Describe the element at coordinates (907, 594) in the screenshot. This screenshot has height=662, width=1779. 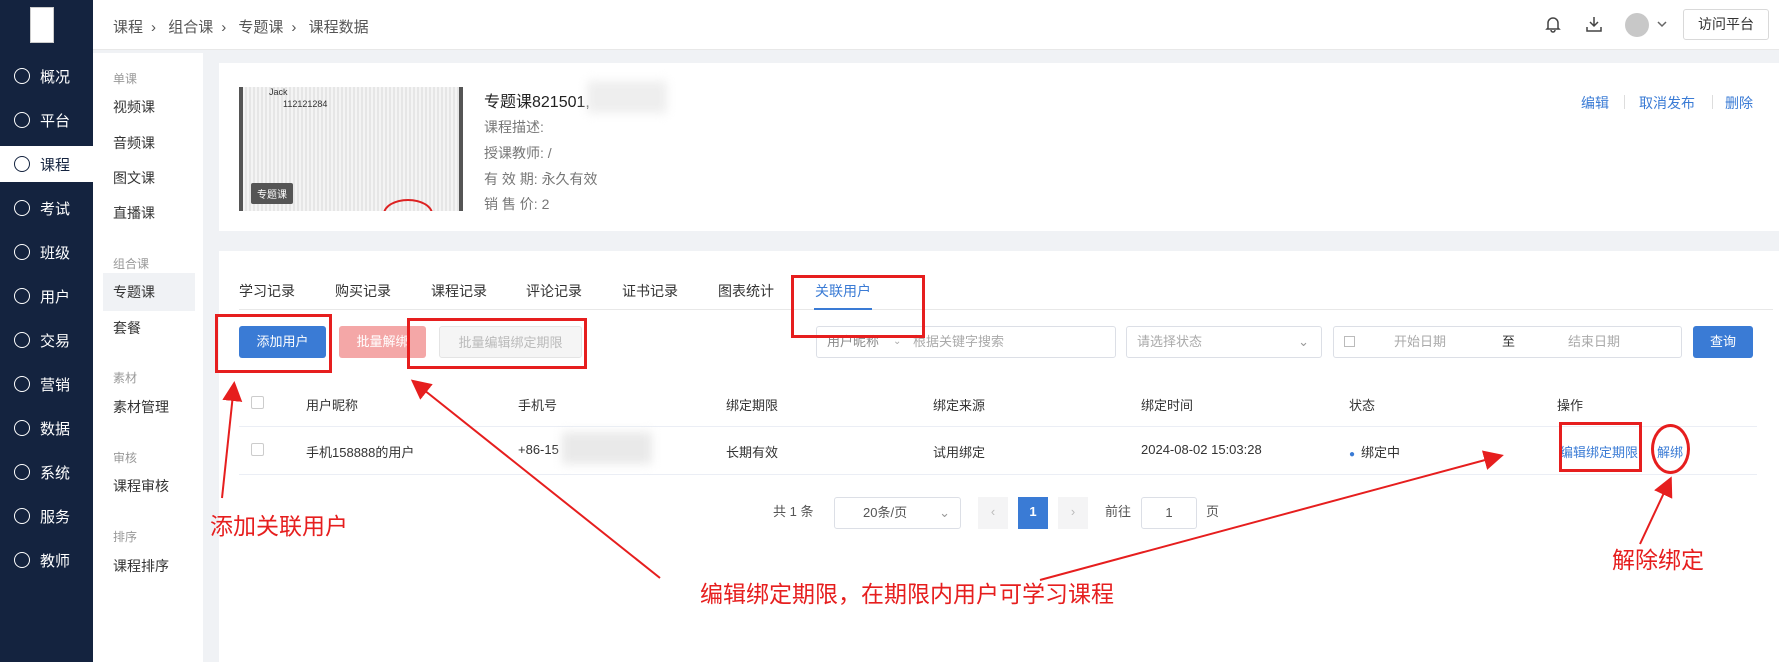
I see `annotation-text-edit: 编辑绑定期限，在期限内用户可学习课程` at that location.